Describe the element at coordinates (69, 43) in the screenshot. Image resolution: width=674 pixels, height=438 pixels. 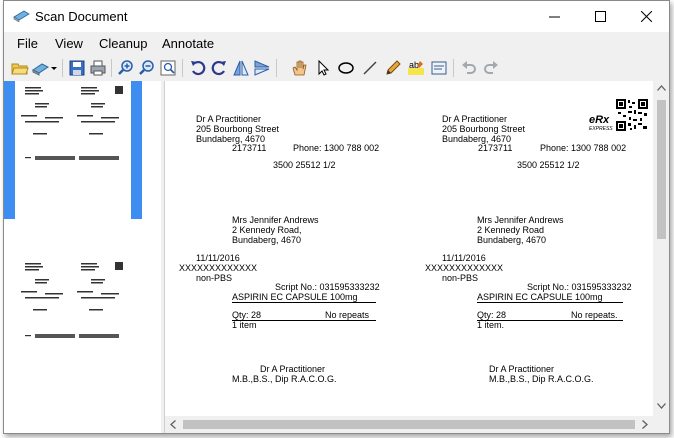
I see `menu-view: View` at that location.